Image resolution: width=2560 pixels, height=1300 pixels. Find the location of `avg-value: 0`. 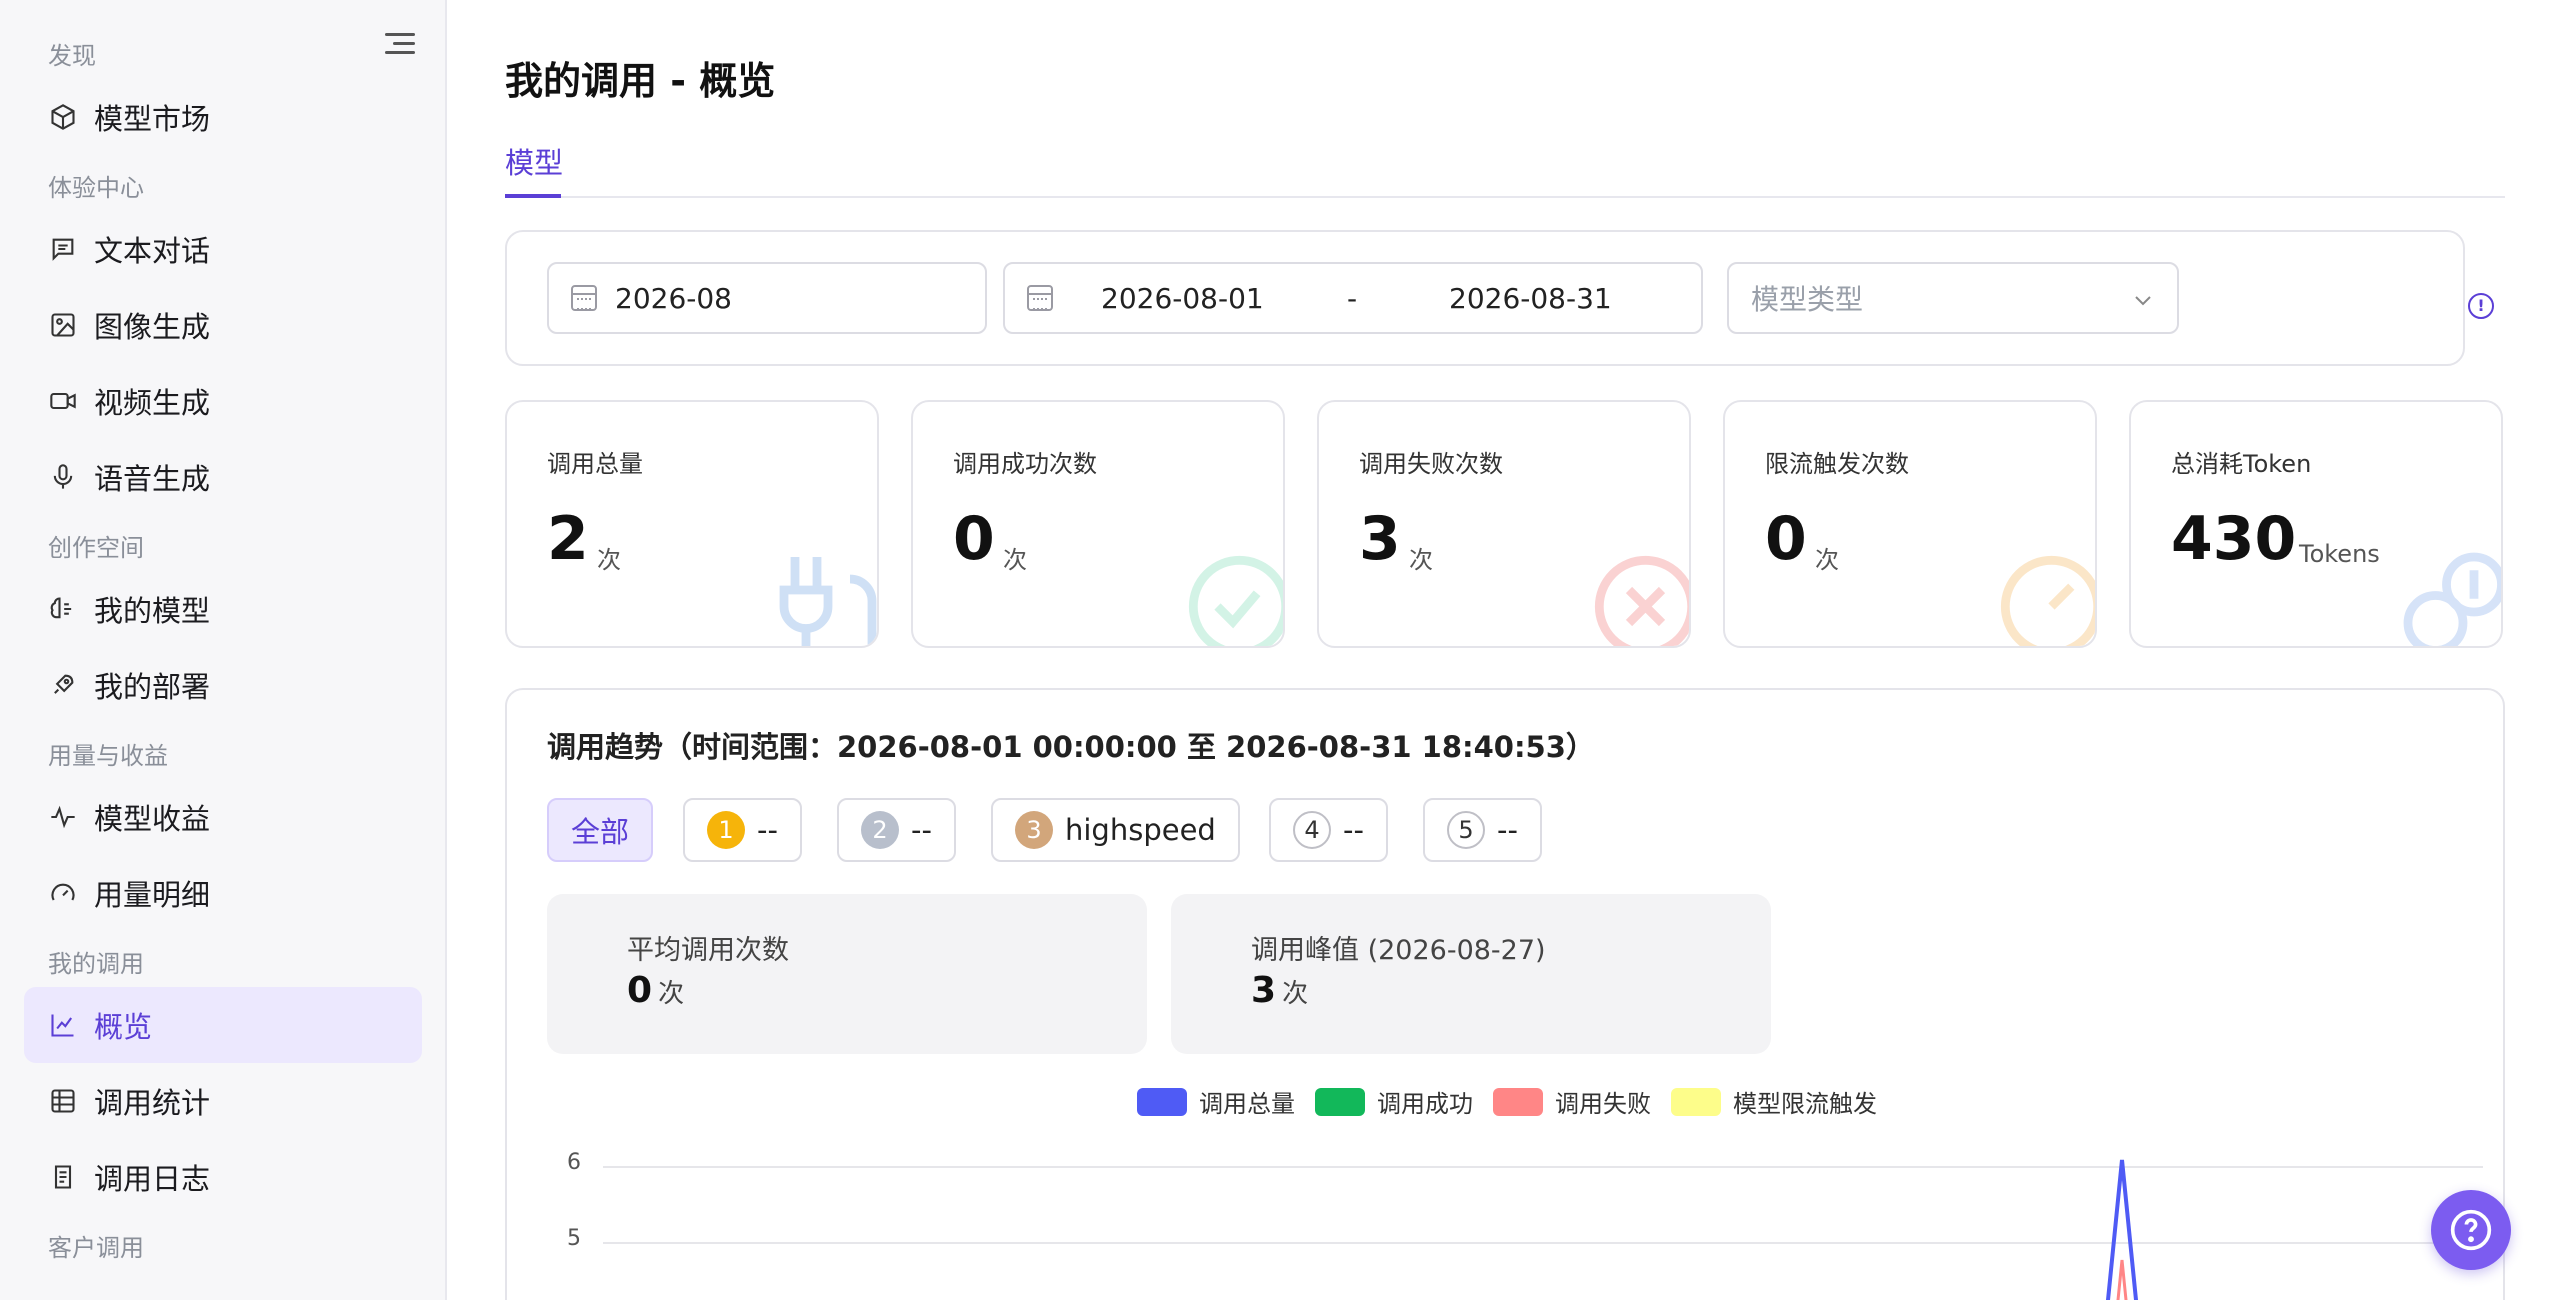

avg-value: 0 is located at coordinates (640, 990).